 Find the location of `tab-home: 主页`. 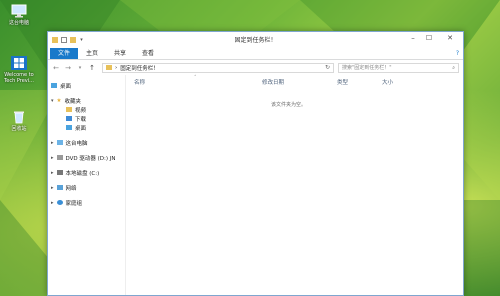

tab-home: 主页 is located at coordinates (92, 53).